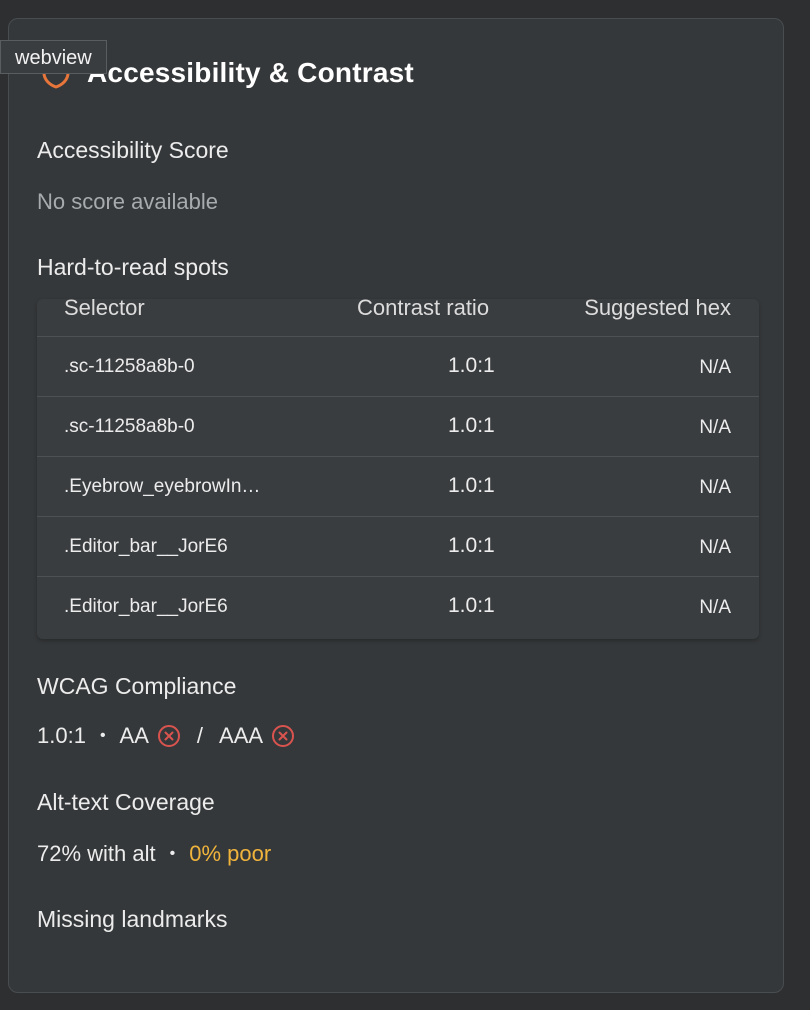  Describe the element at coordinates (398, 487) in the screenshot. I see `table-row: .Eyebrow_eyebrowIn… 1.0:1 N/A` at that location.